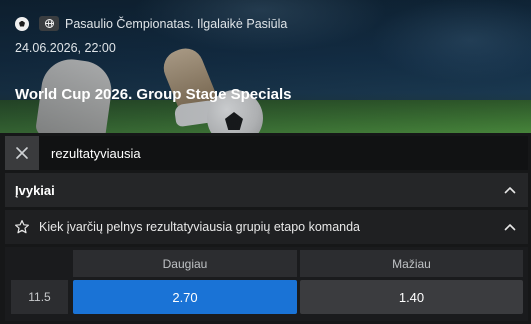 This screenshot has height=324, width=531. I want to click on odd-button-under: 1.40, so click(411, 297).